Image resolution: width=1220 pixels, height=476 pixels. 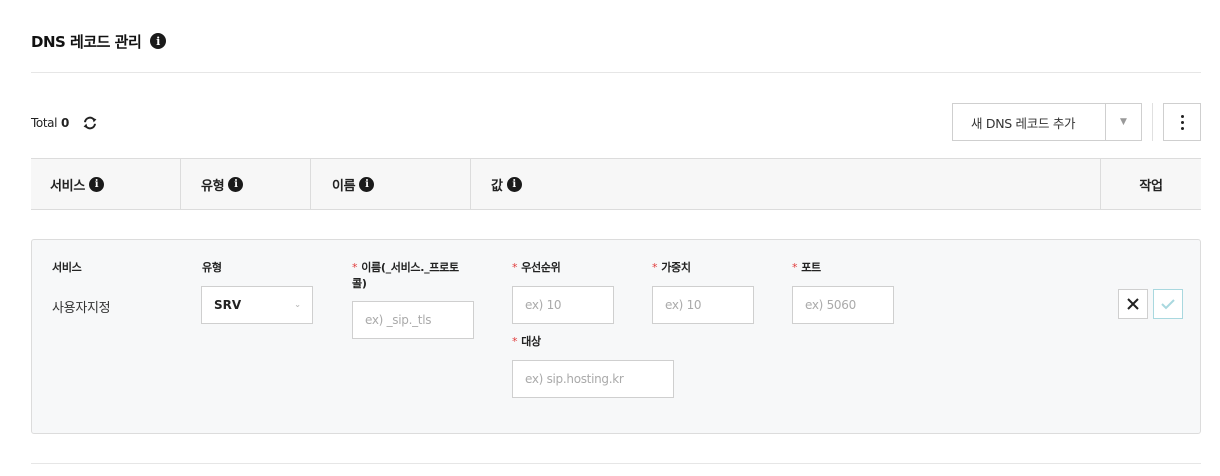 What do you see at coordinates (405, 275) in the screenshot?
I see `name-label-text: 이름(_서비스._프로토콜)` at bounding box center [405, 275].